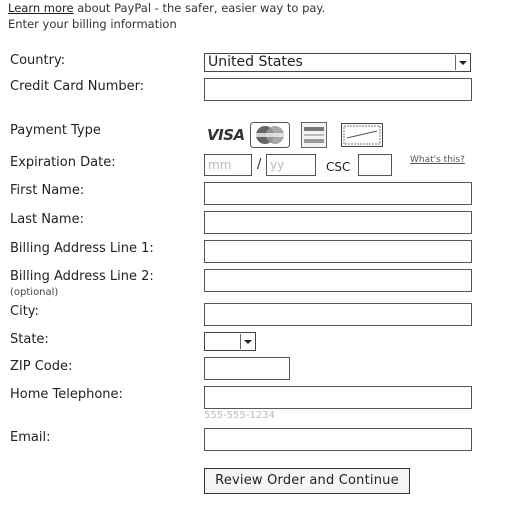 This screenshot has height=513, width=513. I want to click on first-name-label: First Name:, so click(47, 190).